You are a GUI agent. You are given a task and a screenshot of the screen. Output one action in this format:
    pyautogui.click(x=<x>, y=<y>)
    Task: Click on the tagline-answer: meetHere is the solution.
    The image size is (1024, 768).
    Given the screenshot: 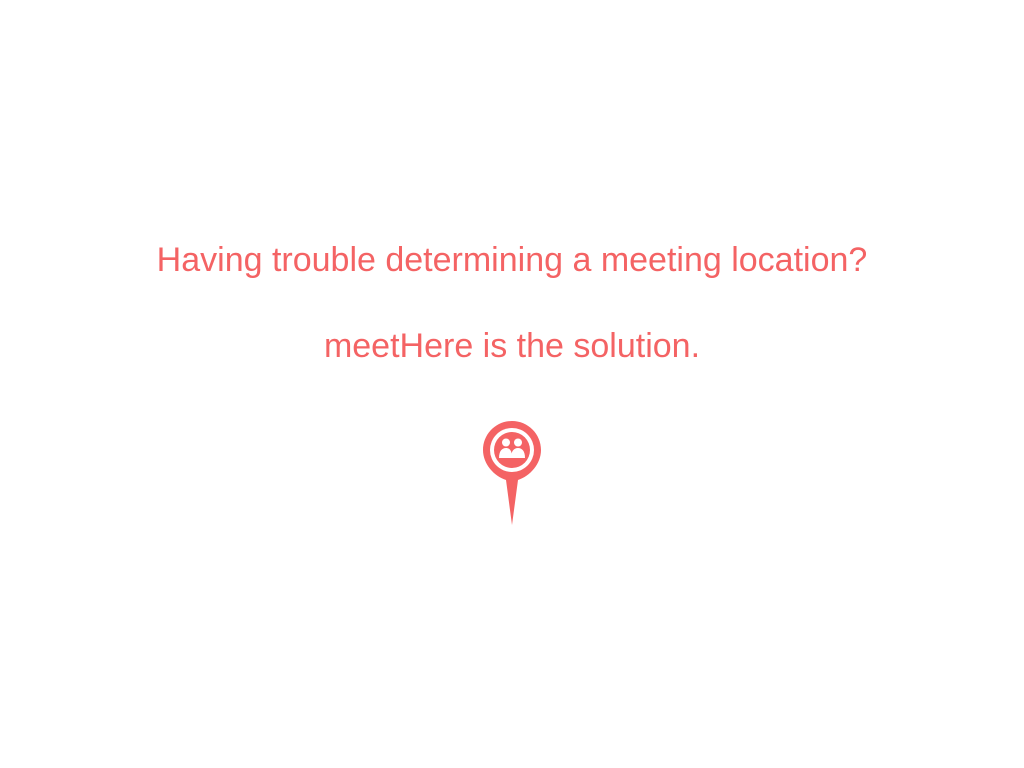 What is the action you would take?
    pyautogui.click(x=512, y=346)
    